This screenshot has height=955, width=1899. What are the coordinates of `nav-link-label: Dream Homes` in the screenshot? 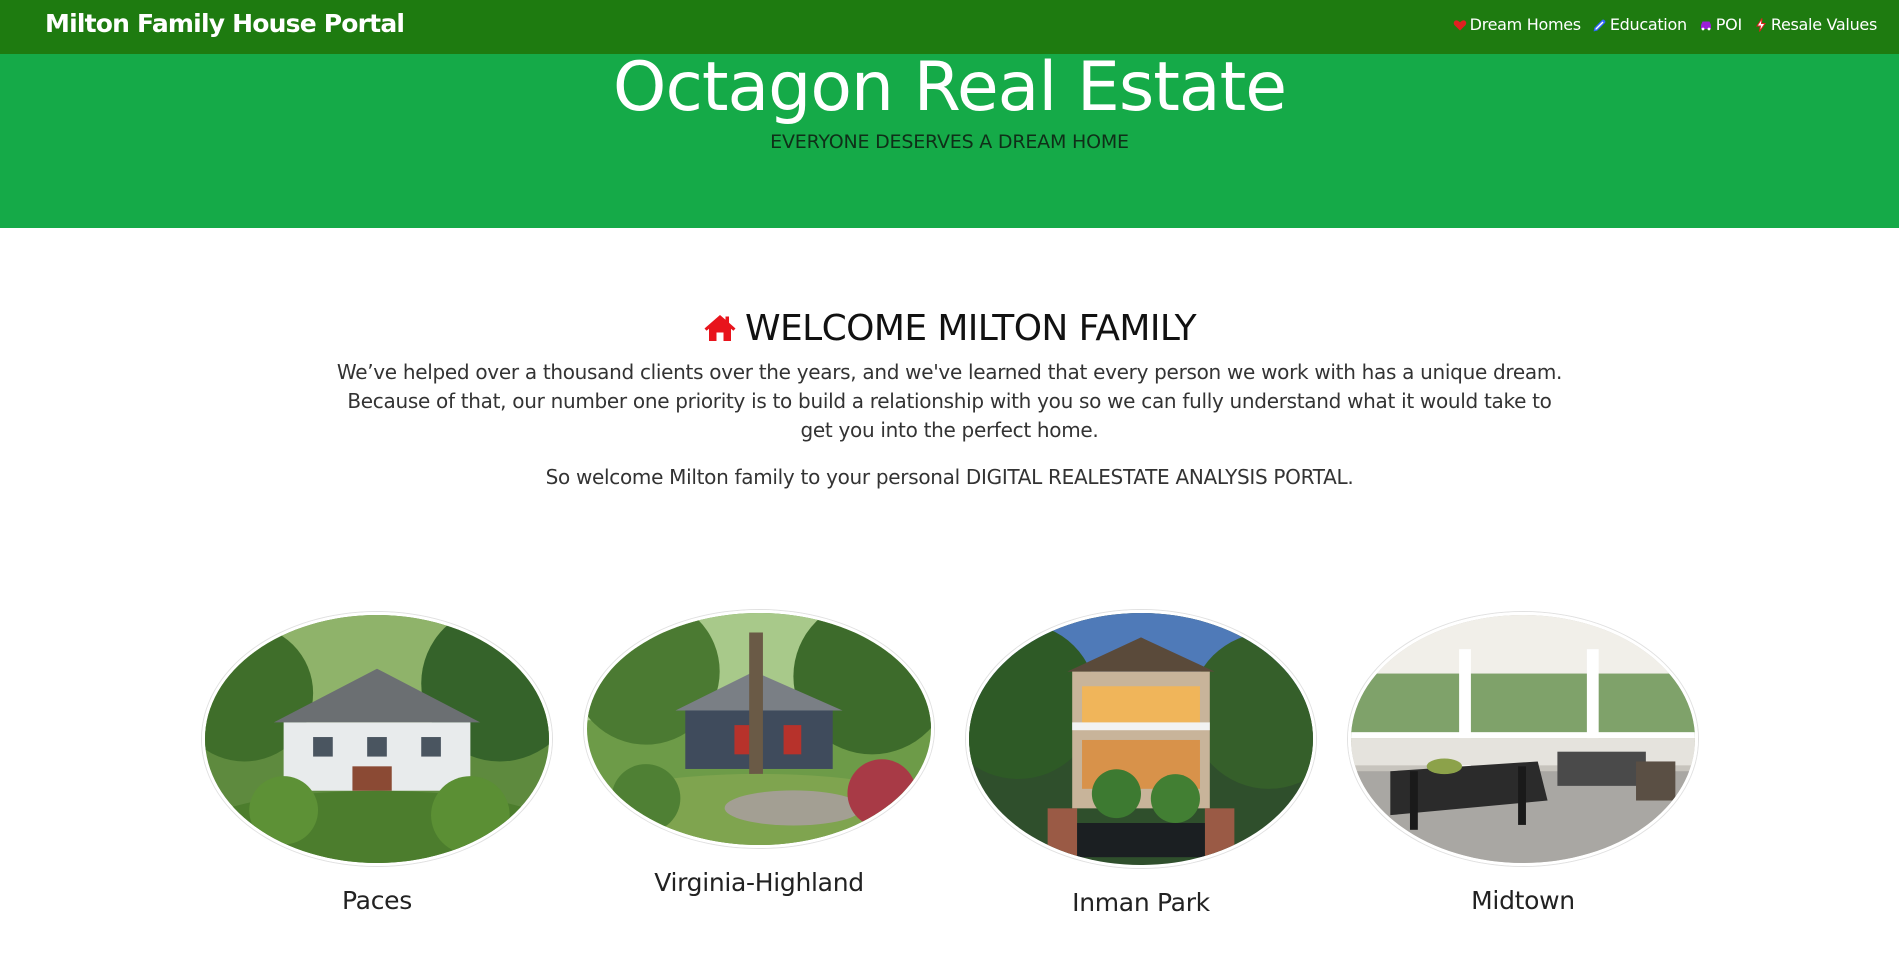 It's located at (1525, 24).